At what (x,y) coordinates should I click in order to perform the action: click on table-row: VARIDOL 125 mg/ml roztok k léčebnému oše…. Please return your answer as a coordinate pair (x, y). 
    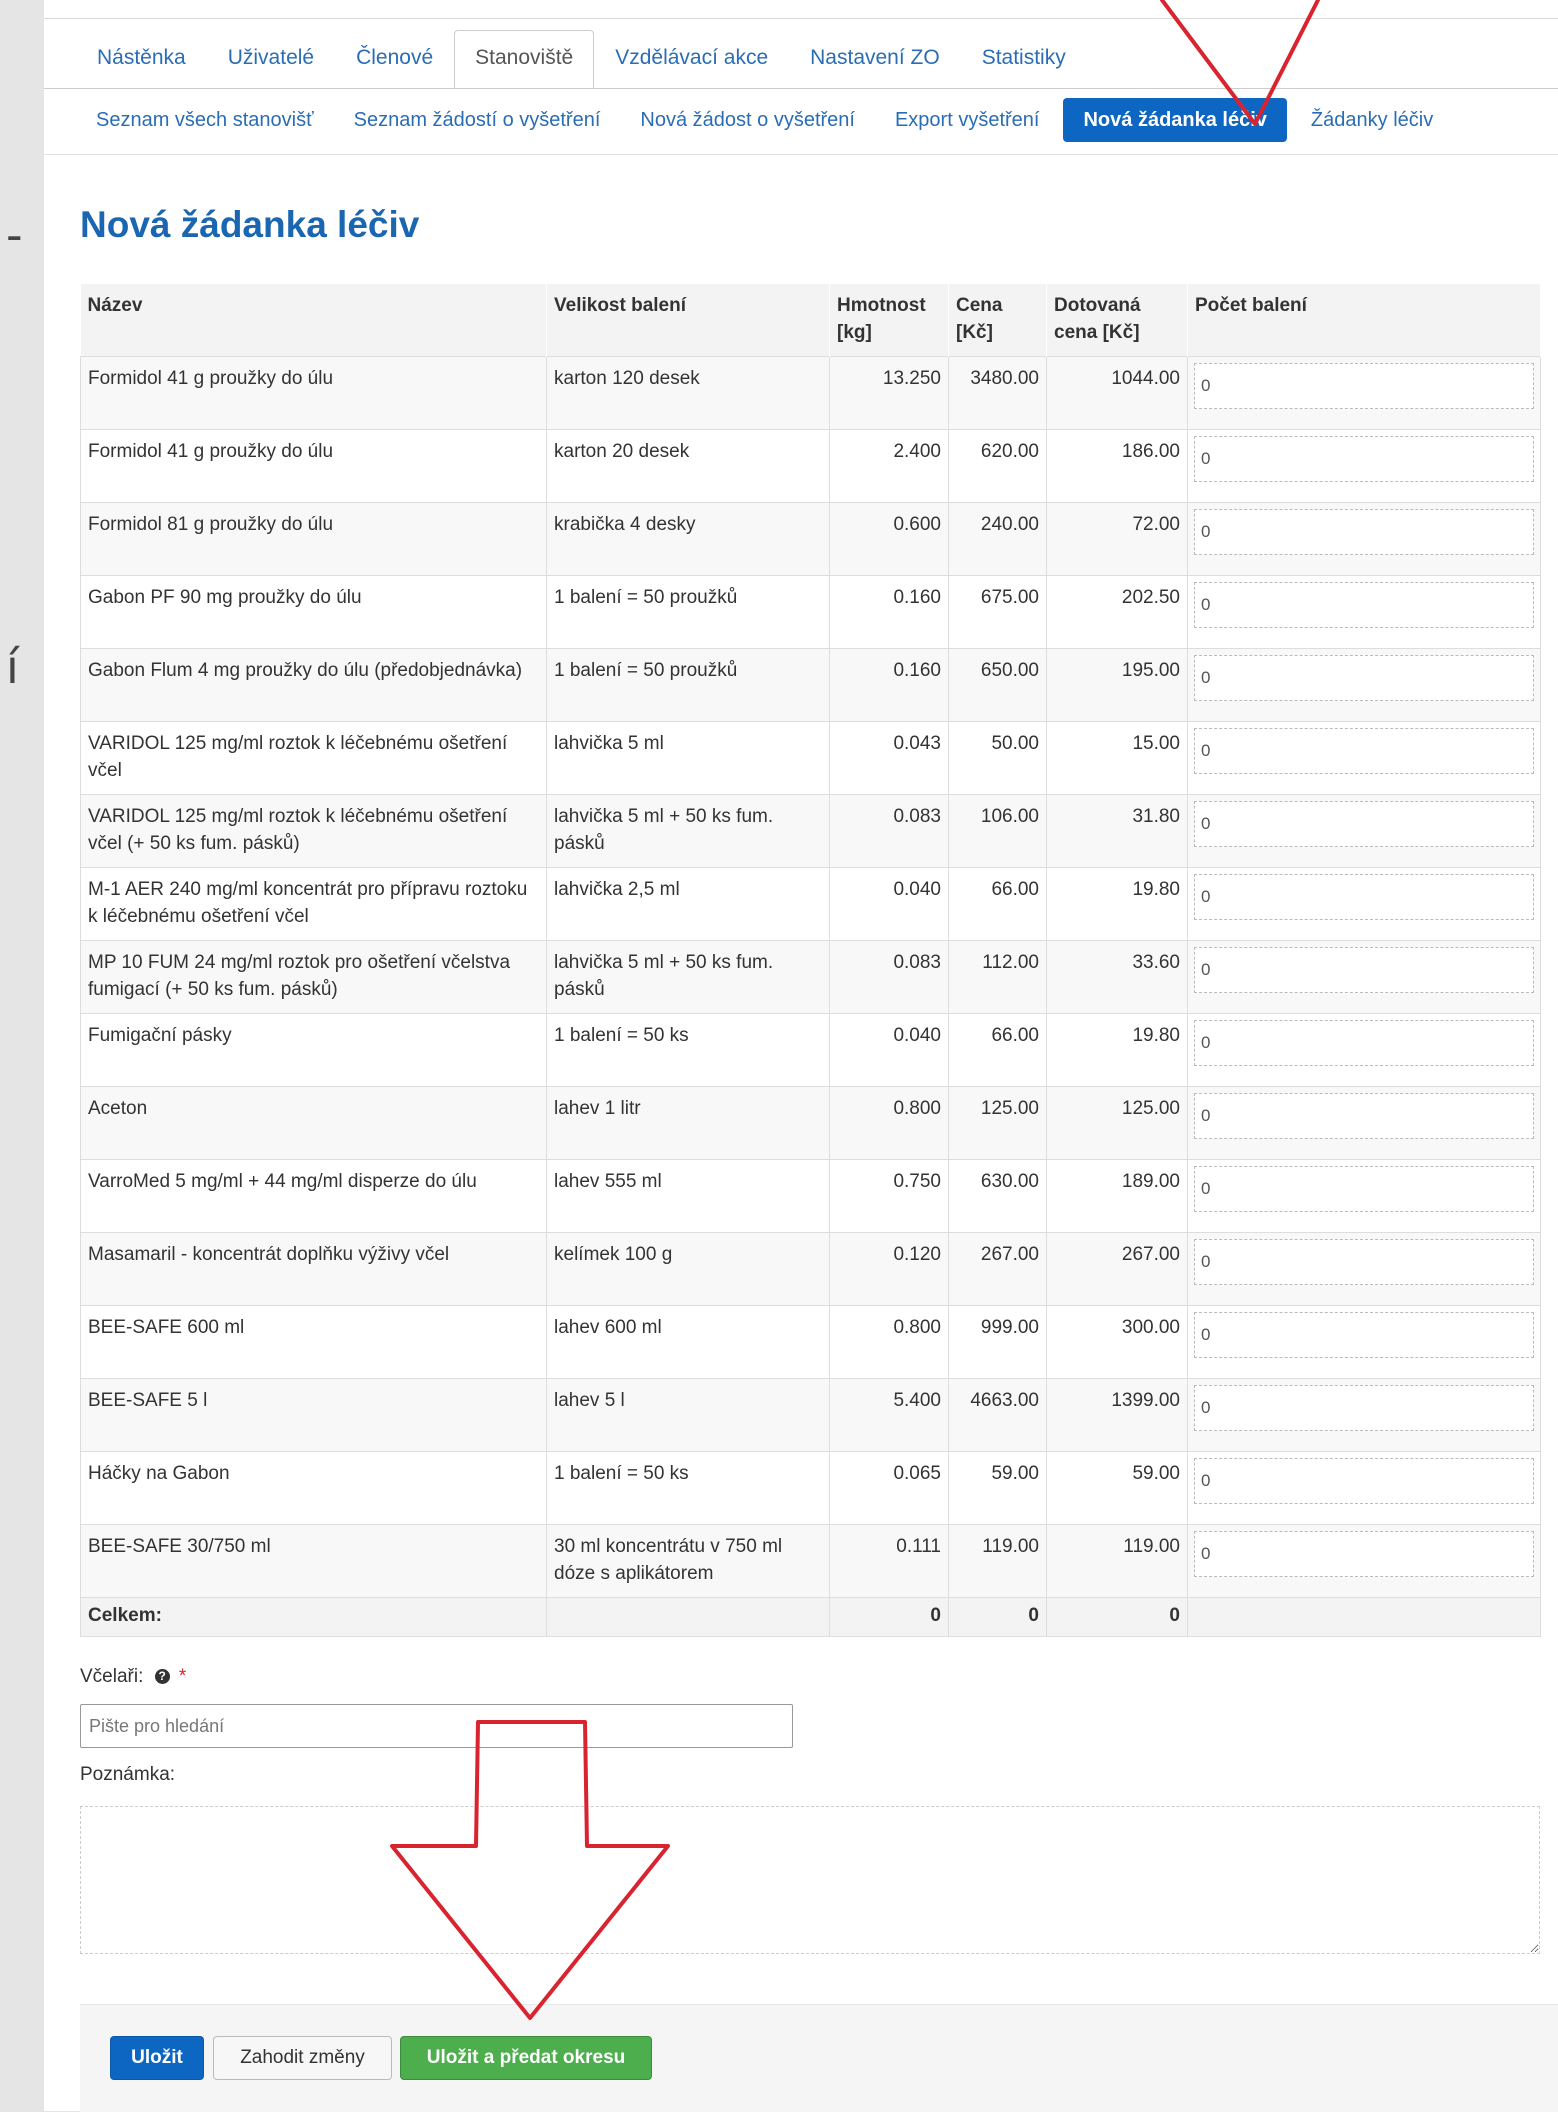
    Looking at the image, I should click on (810, 831).